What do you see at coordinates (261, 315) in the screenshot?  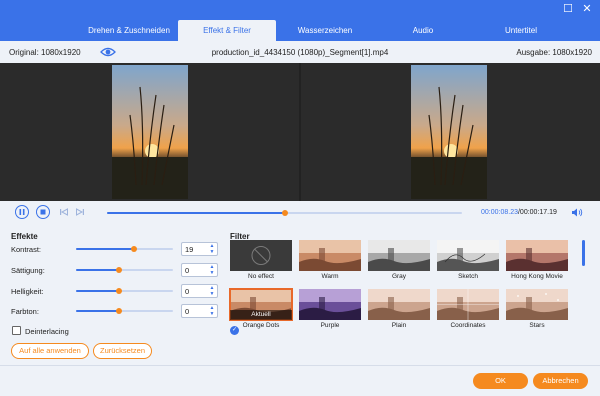 I see `current-badge: Aktuell` at bounding box center [261, 315].